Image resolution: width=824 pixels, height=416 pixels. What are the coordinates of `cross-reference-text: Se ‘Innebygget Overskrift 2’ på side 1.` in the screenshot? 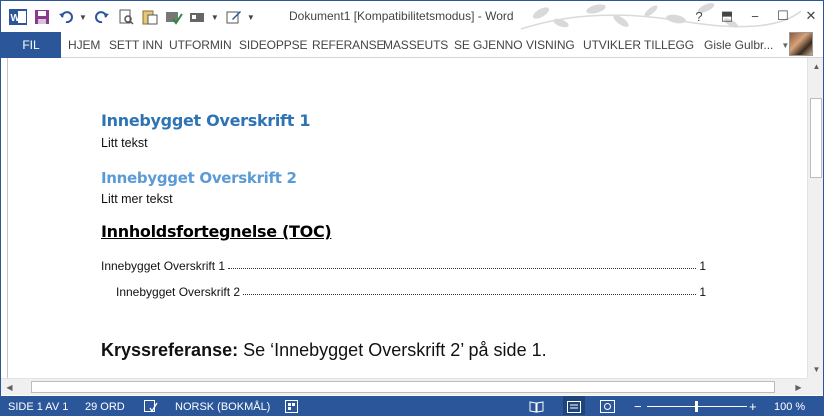 It's located at (392, 350).